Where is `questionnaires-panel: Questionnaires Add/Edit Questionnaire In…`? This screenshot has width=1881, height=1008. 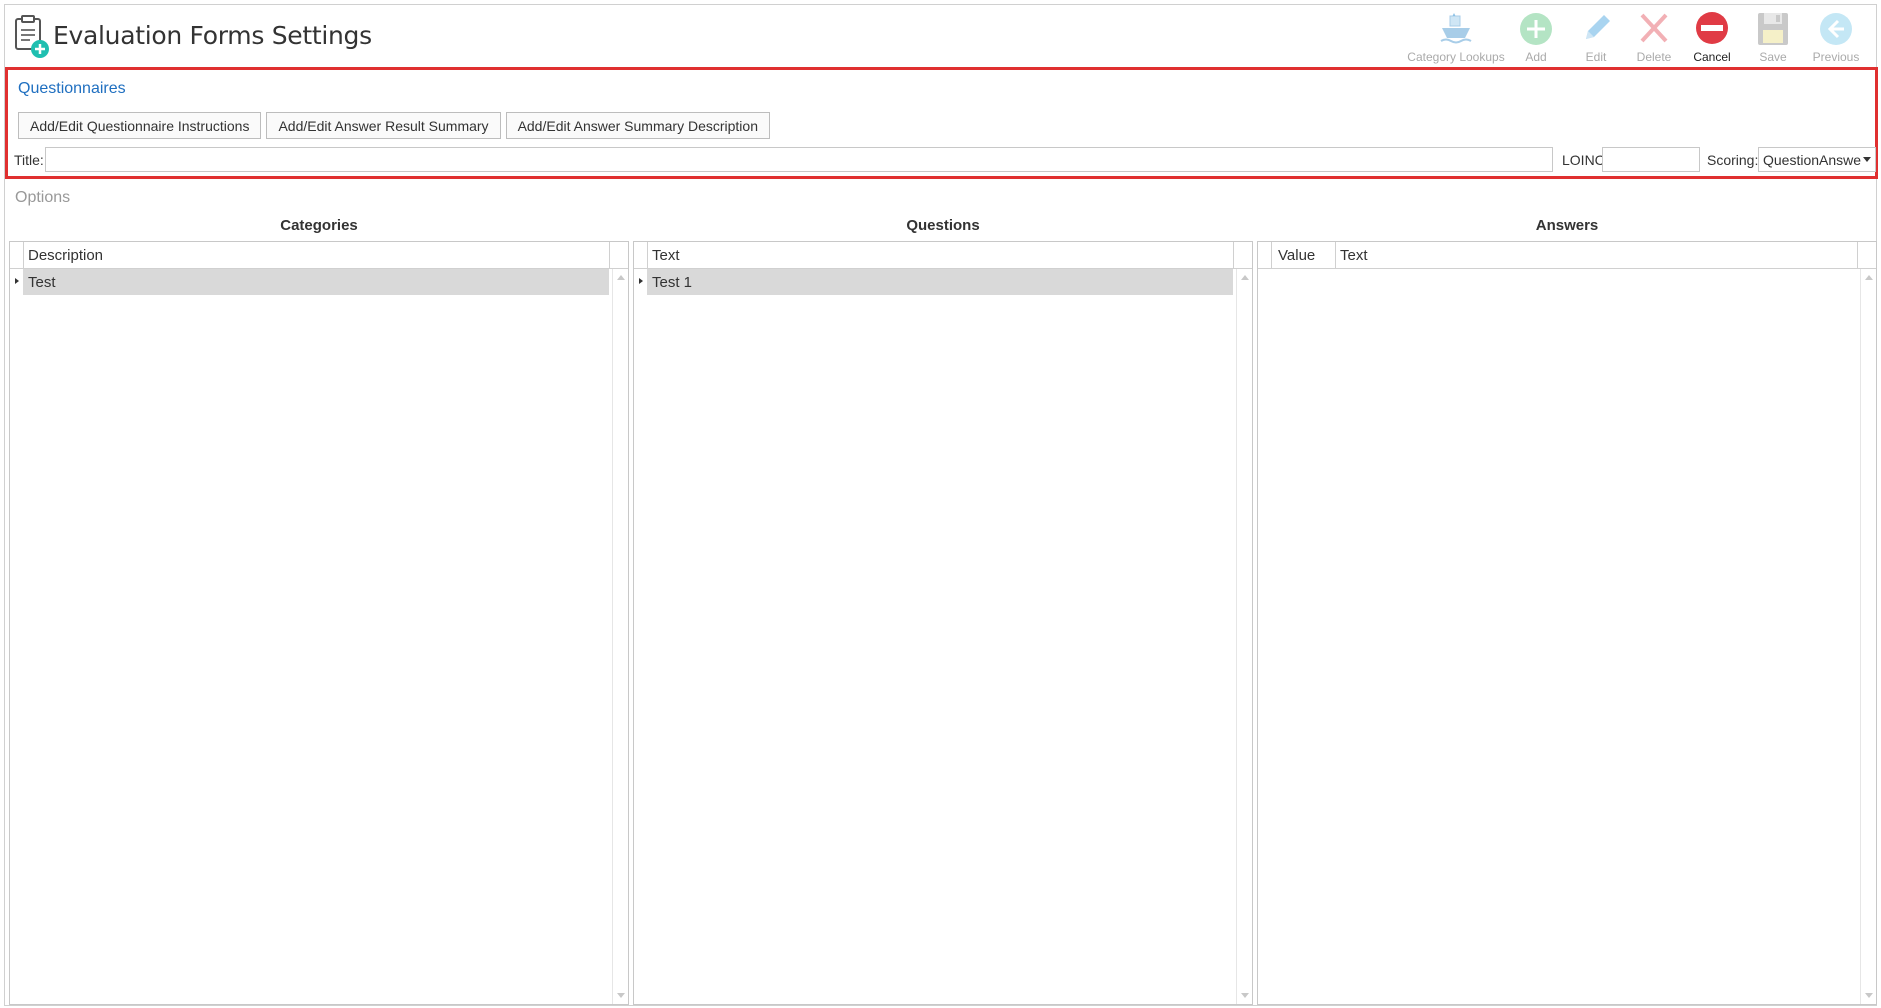
questionnaires-panel: Questionnaires Add/Edit Questionnaire In… is located at coordinates (941, 123).